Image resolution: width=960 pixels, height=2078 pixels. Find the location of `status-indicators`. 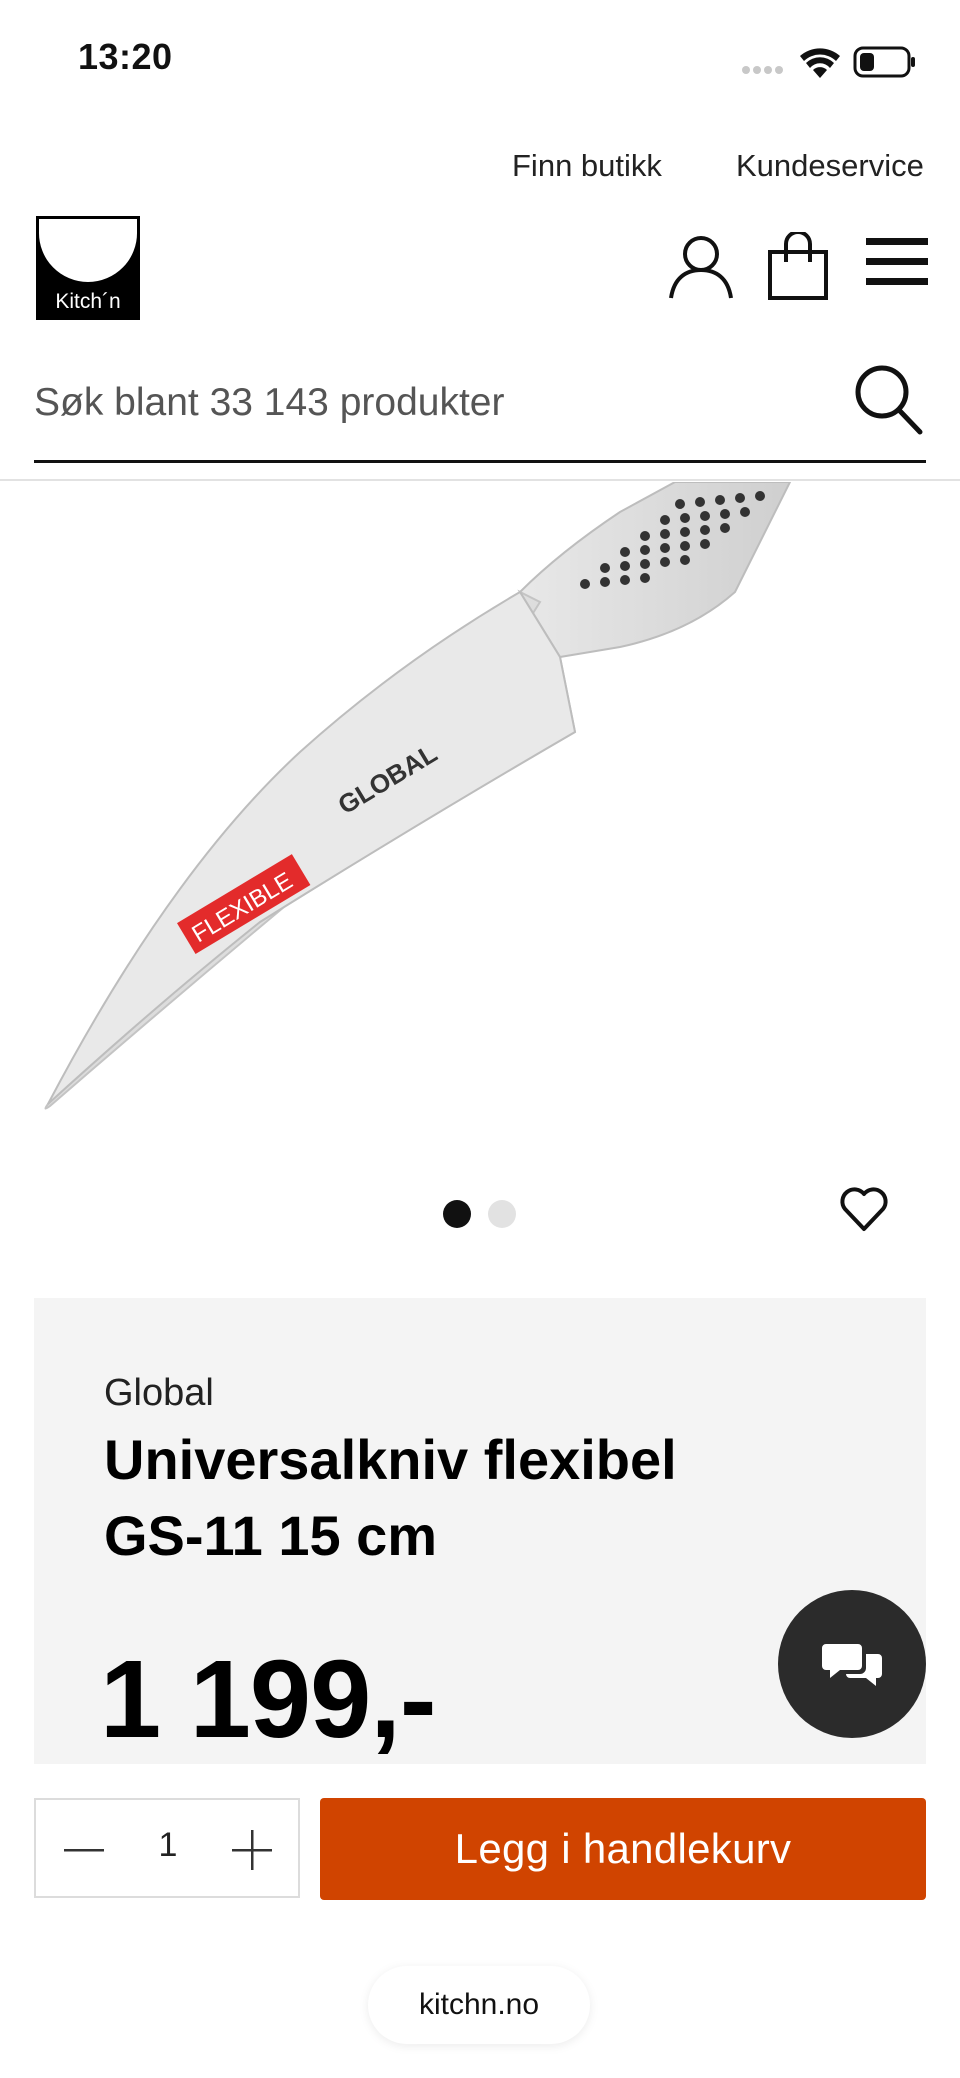

status-indicators is located at coordinates (830, 62).